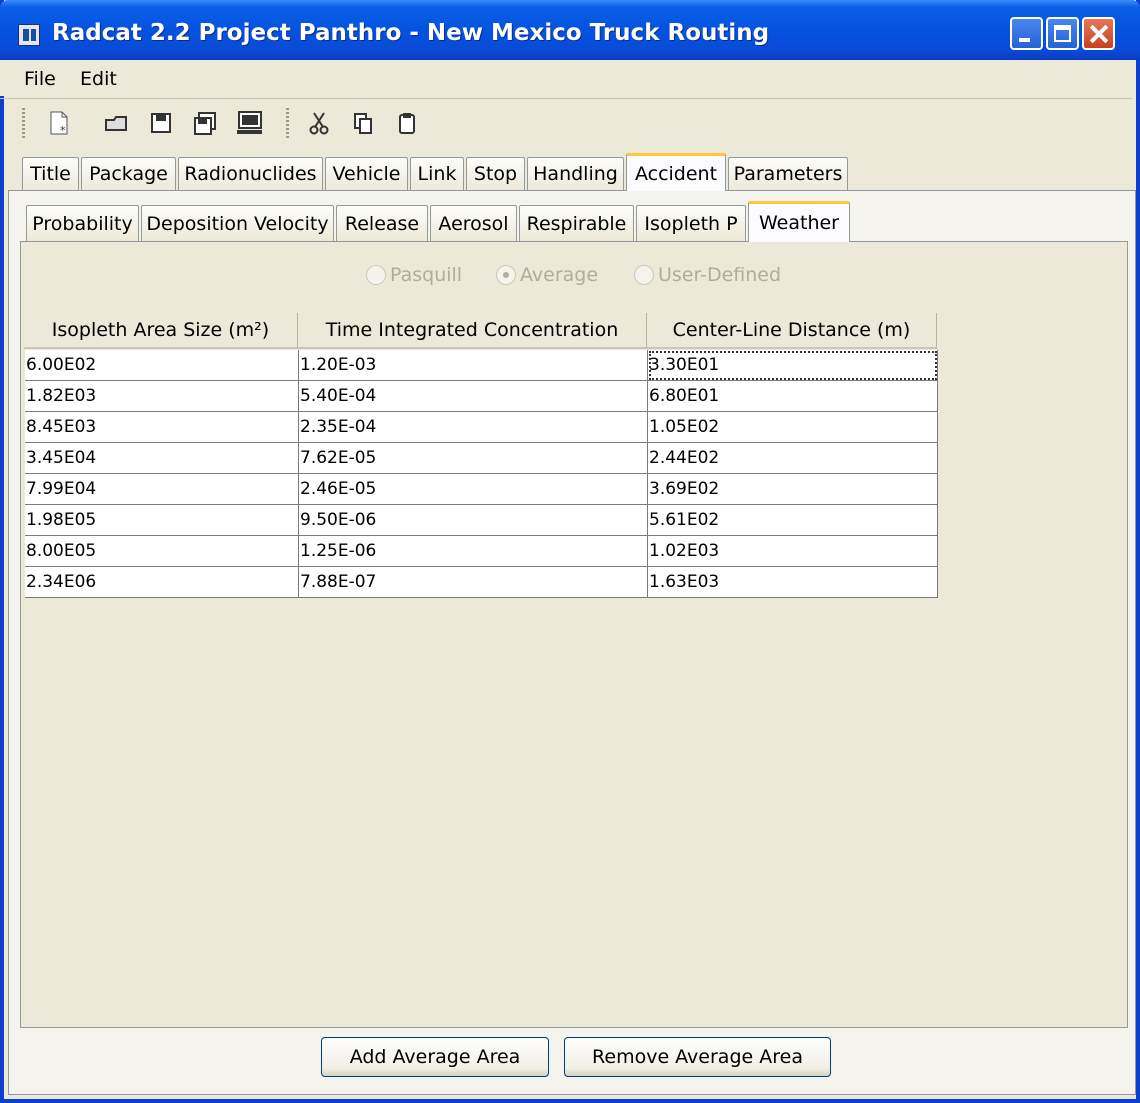 The height and width of the screenshot is (1103, 1140). I want to click on radio-average-label: Average, so click(559, 275).